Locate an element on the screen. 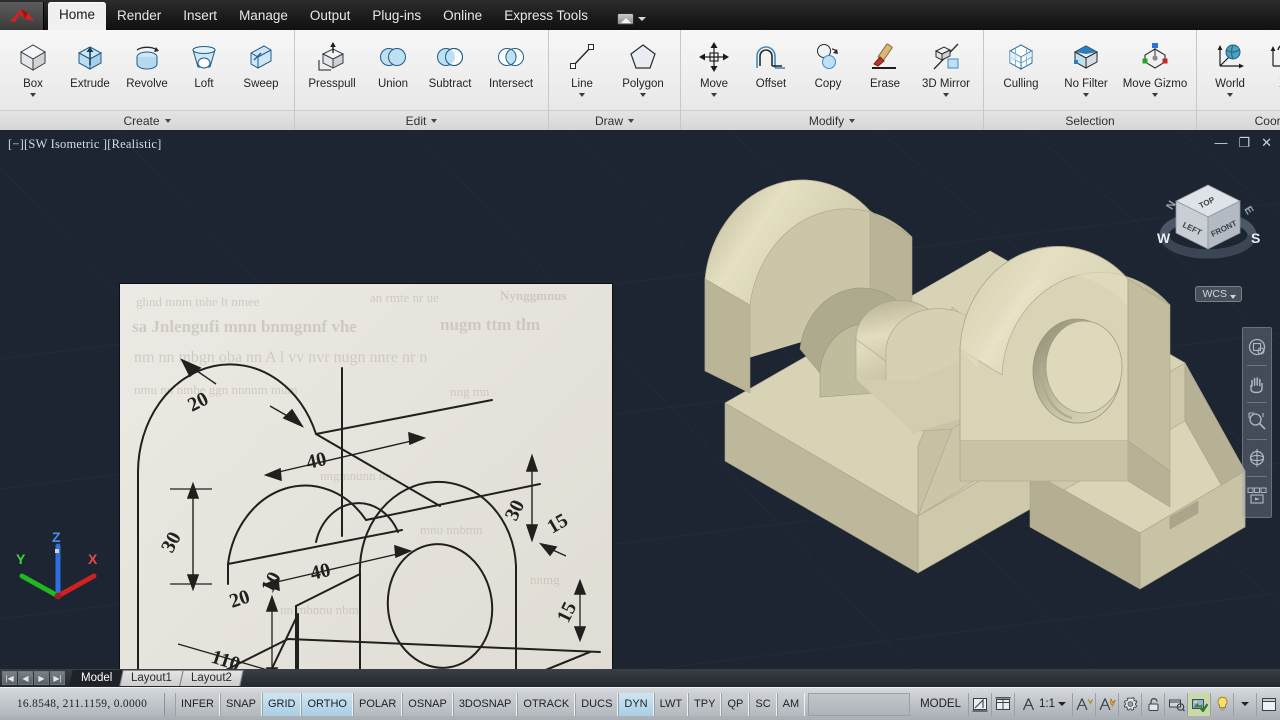  tool-3d-mirror: 3D Mirror is located at coordinates (946, 68).